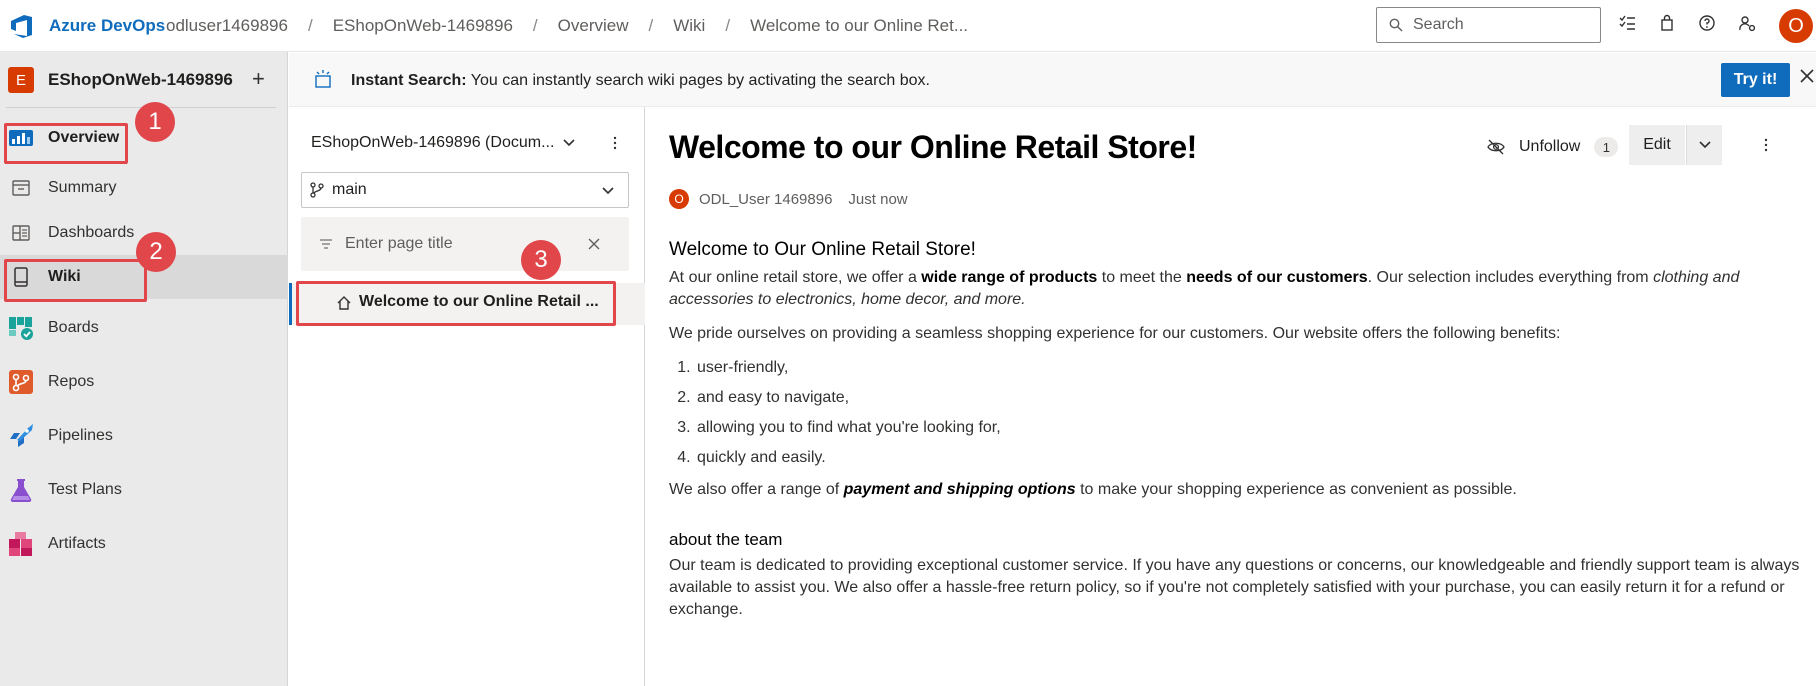 This screenshot has height=686, width=1816. Describe the element at coordinates (689, 26) in the screenshot. I see `breadcrumb-wiki: Wiki` at that location.